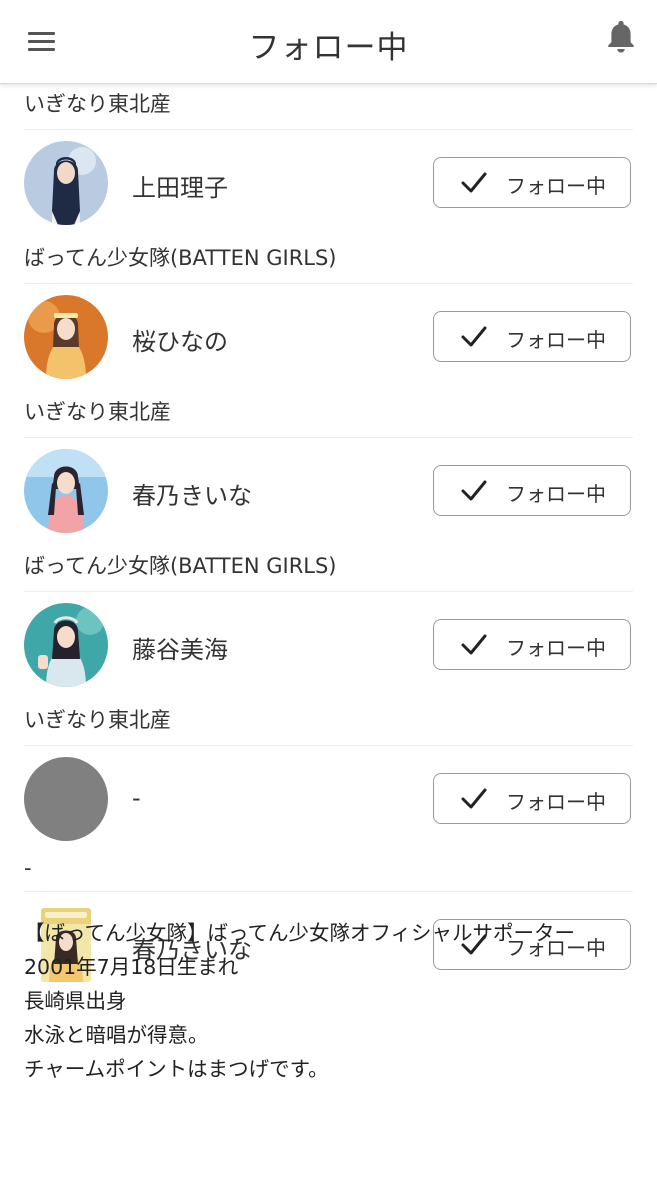  I want to click on bio-line: 水泳と暗唱が得意。, so click(116, 1035).